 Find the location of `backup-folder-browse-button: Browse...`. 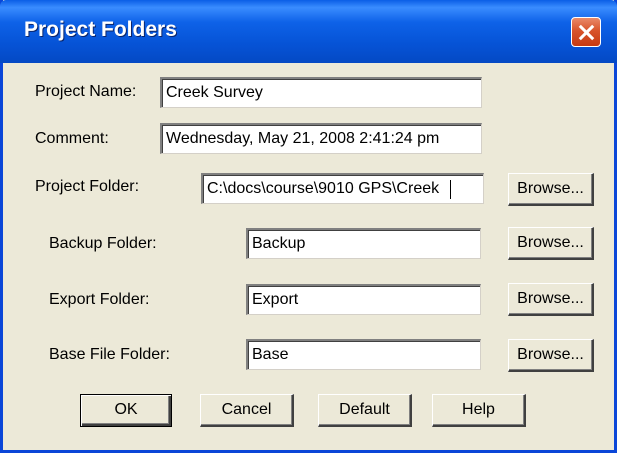

backup-folder-browse-button: Browse... is located at coordinates (551, 243).